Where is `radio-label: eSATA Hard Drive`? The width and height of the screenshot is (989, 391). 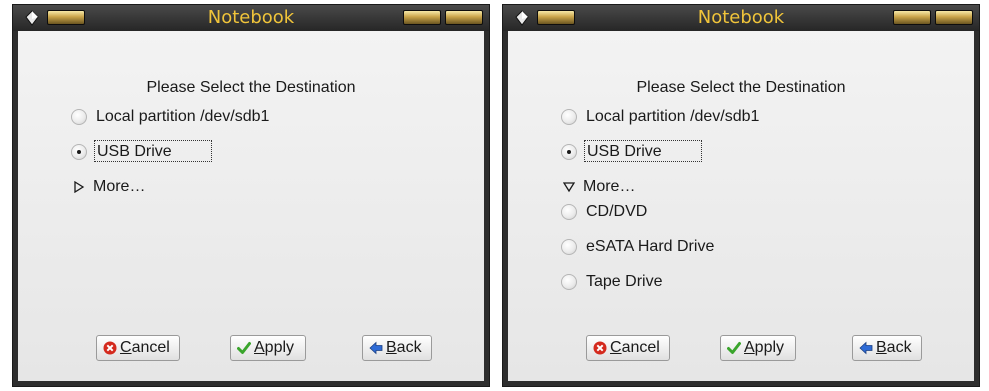
radio-label: eSATA Hard Drive is located at coordinates (650, 246).